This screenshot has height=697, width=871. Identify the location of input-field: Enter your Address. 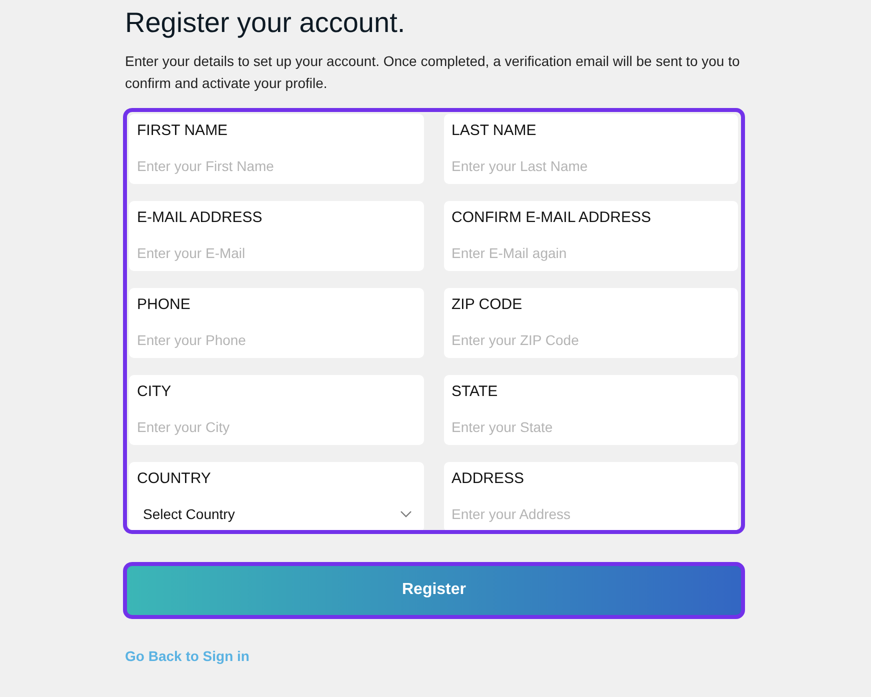
(591, 514).